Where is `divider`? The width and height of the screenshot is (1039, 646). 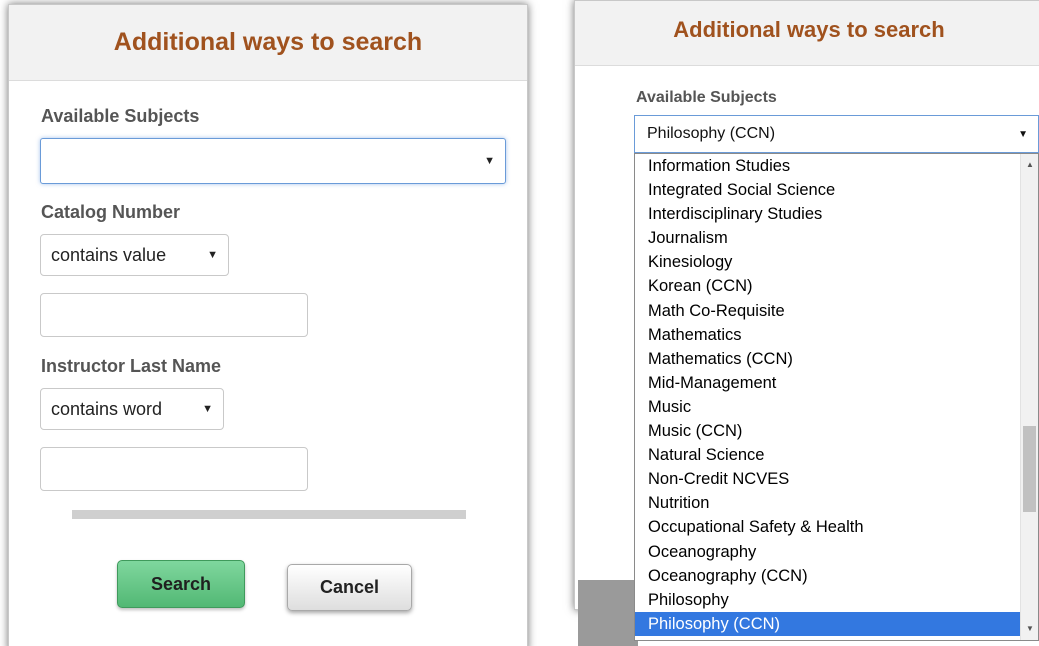
divider is located at coordinates (269, 514).